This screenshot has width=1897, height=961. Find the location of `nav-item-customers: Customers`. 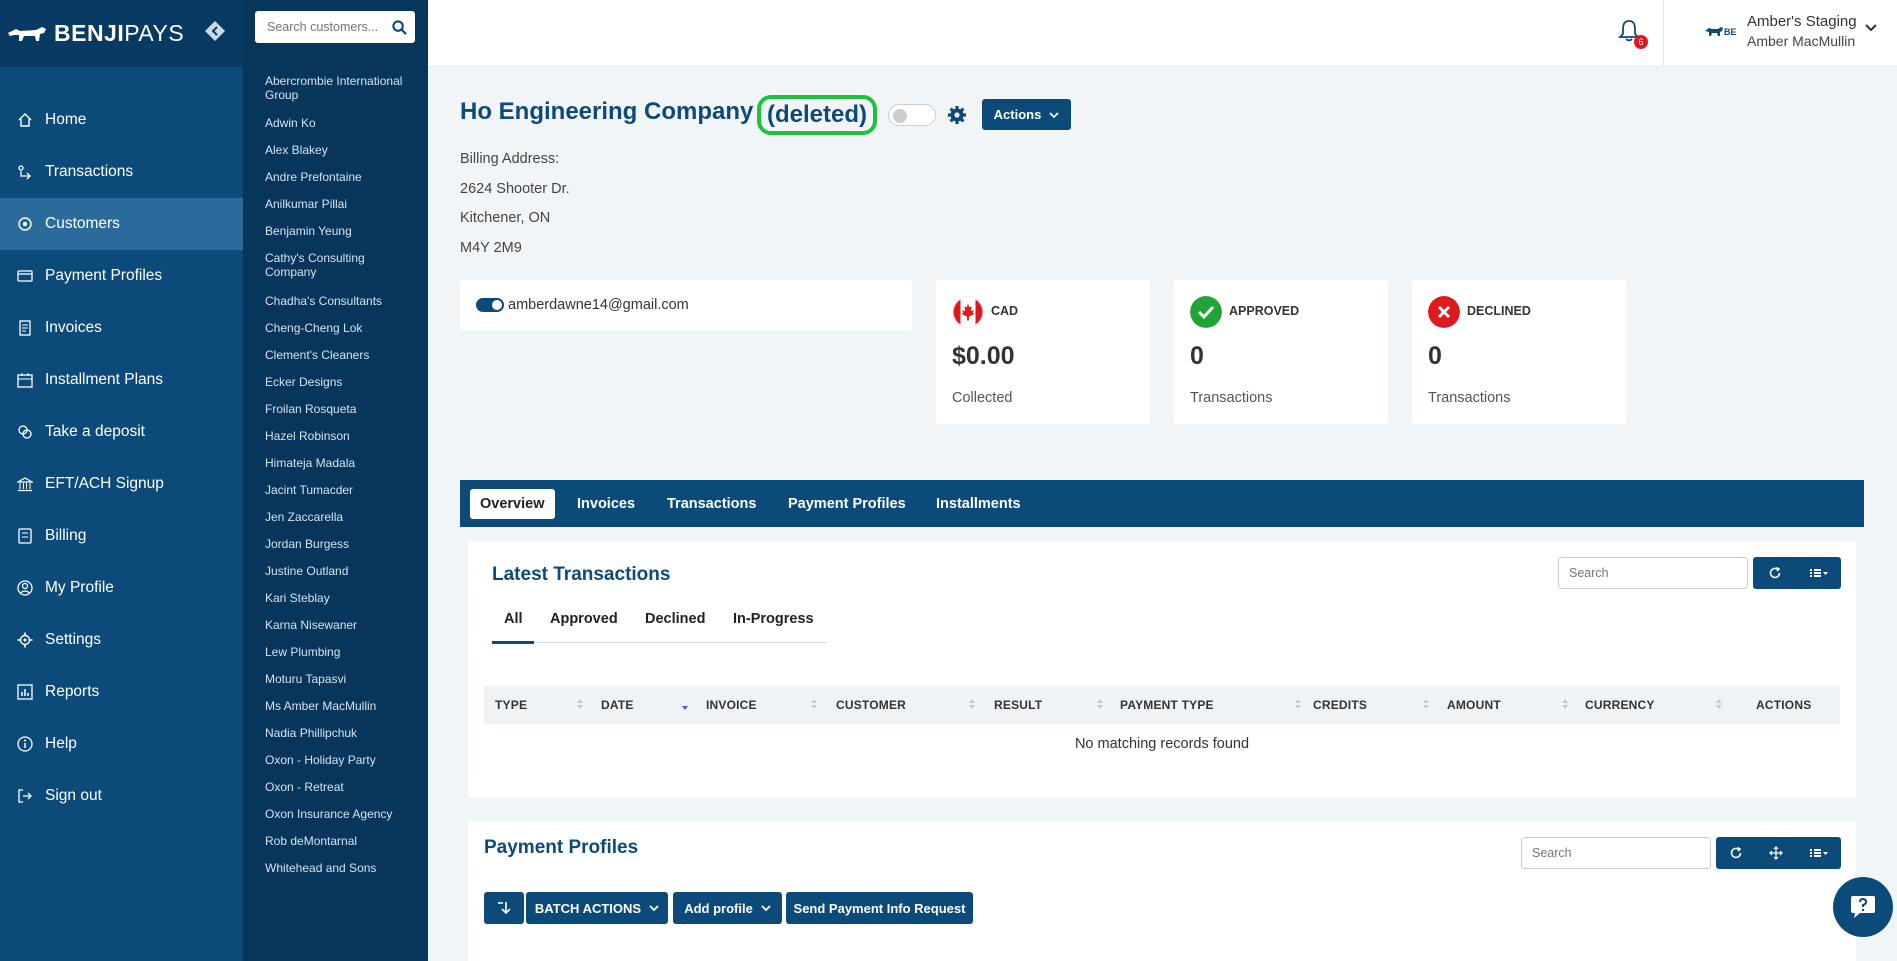

nav-item-customers: Customers is located at coordinates (121, 224).